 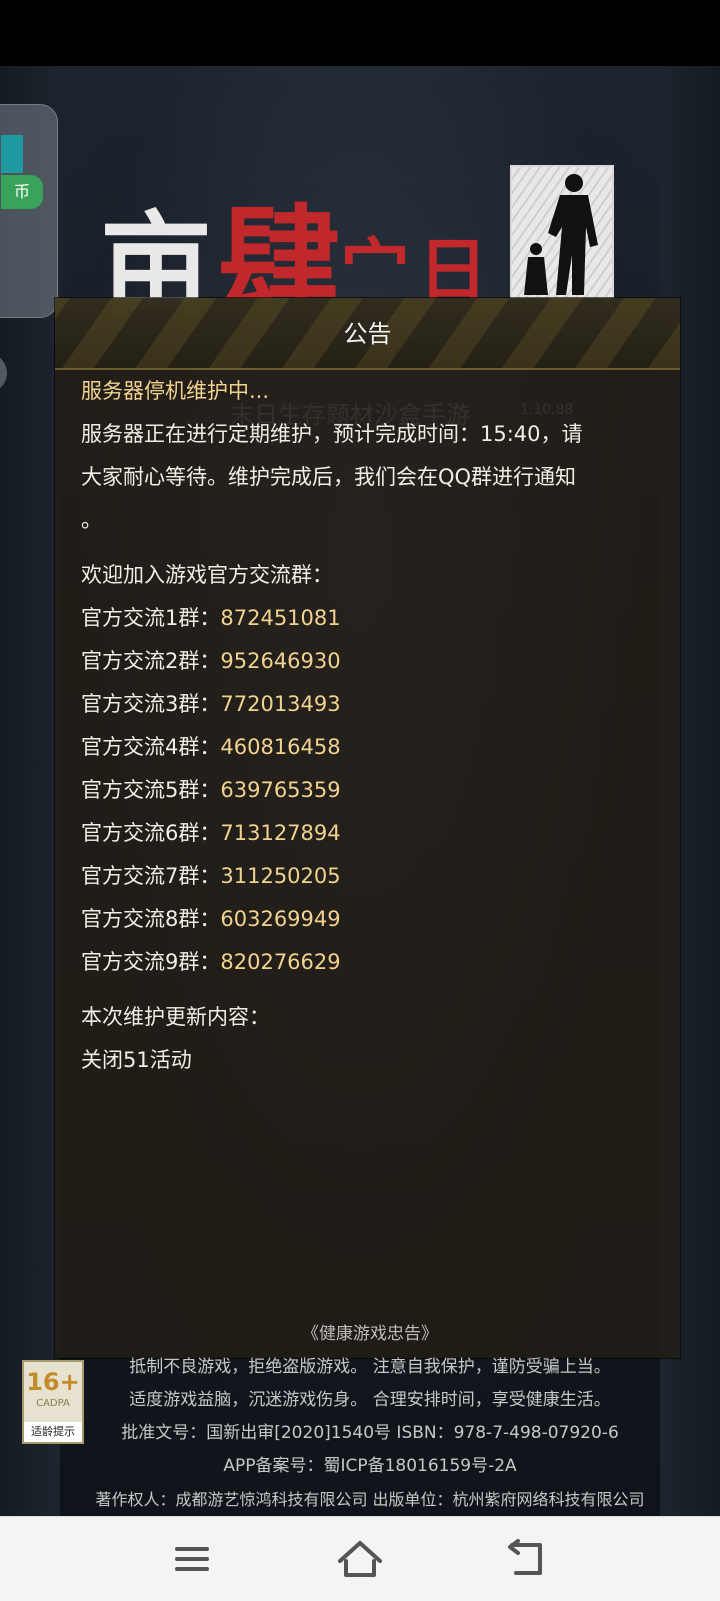 I want to click on back-icon, so click(x=525, y=1557).